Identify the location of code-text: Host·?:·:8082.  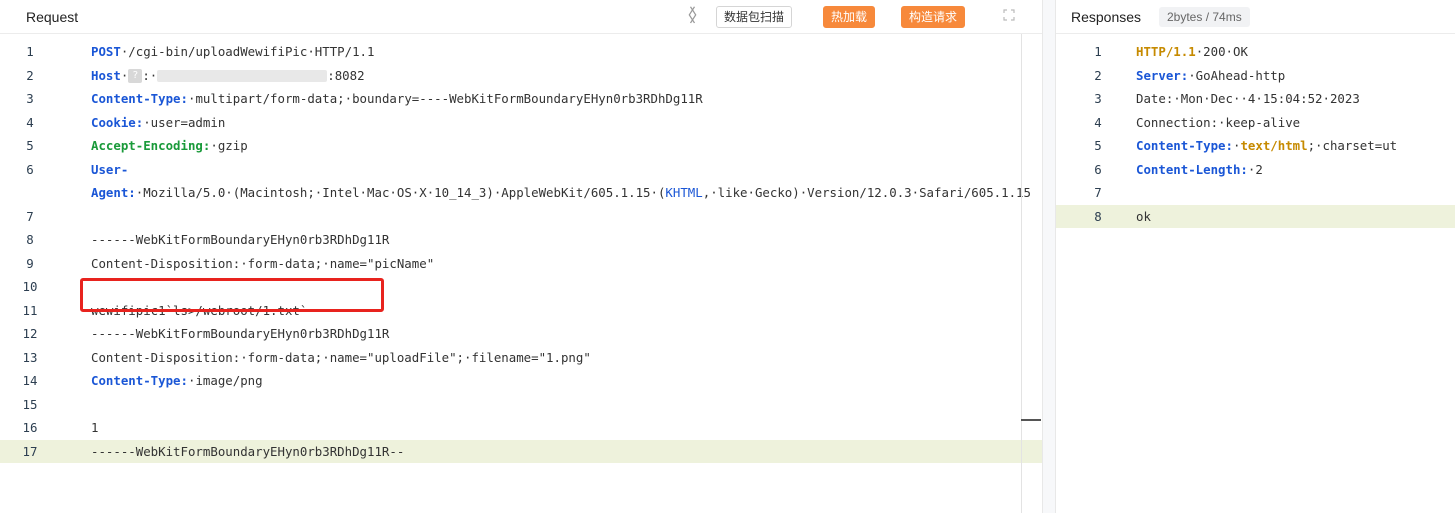
(228, 75).